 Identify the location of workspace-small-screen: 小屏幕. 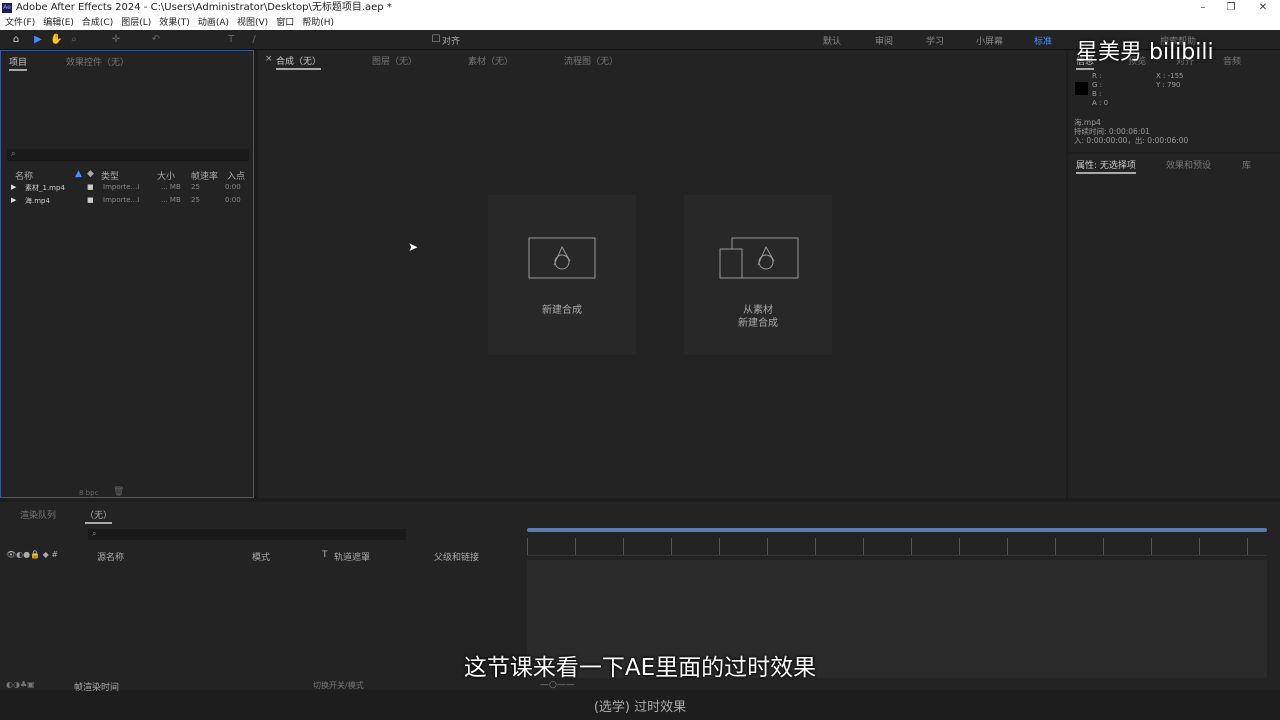
(989, 40).